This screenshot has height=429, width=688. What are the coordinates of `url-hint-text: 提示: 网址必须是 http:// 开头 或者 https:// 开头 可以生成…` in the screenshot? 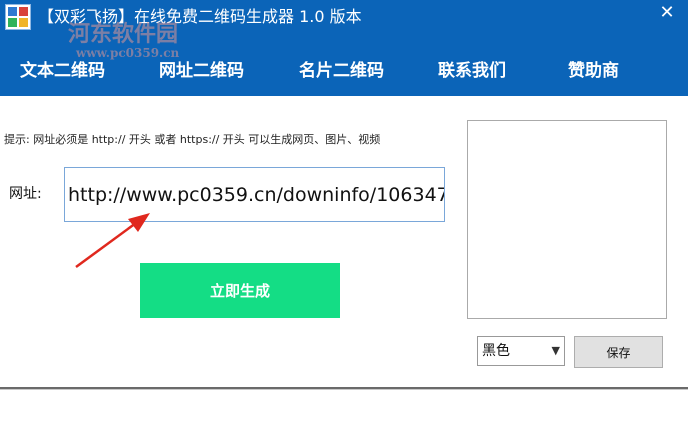 It's located at (192, 139).